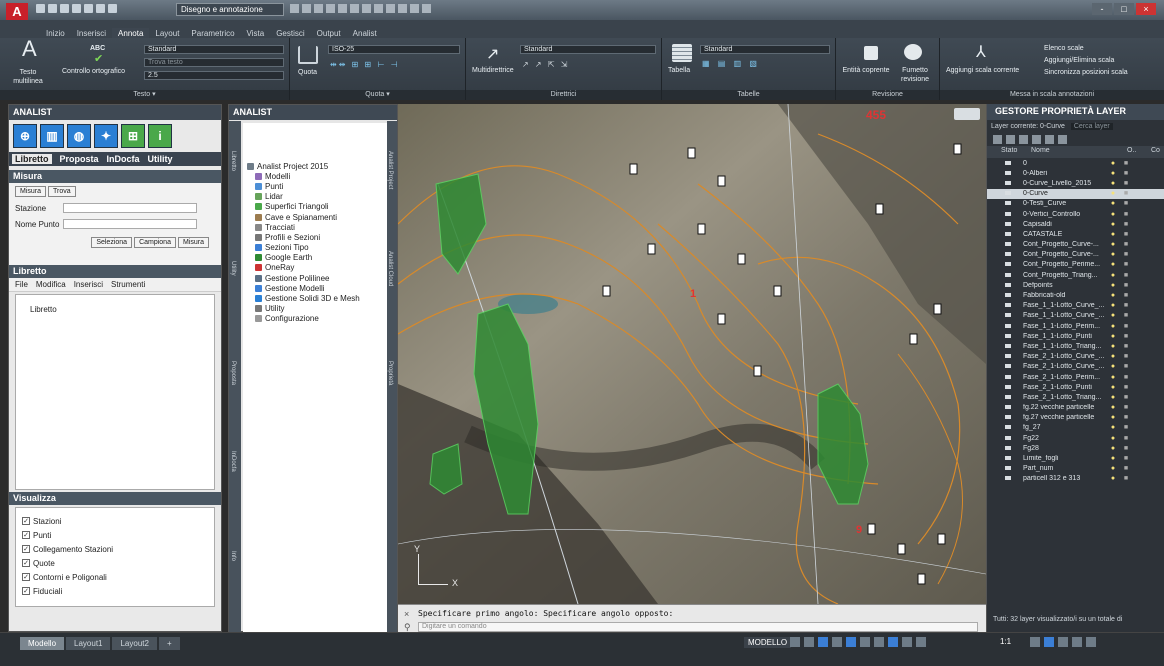 The width and height of the screenshot is (1164, 666). What do you see at coordinates (233, 461) in the screenshot?
I see `vertical-tab: InDocfa` at bounding box center [233, 461].